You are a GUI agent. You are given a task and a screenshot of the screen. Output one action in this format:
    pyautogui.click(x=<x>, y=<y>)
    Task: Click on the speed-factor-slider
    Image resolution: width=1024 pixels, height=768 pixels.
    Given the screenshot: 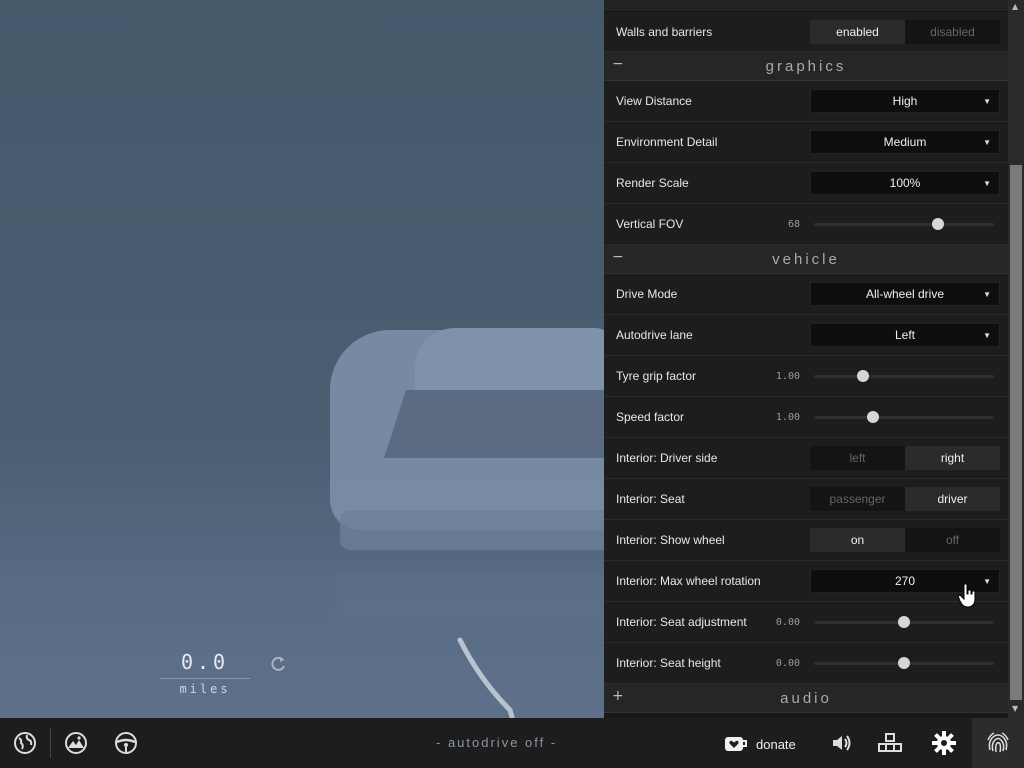 What is the action you would take?
    pyautogui.click(x=904, y=417)
    